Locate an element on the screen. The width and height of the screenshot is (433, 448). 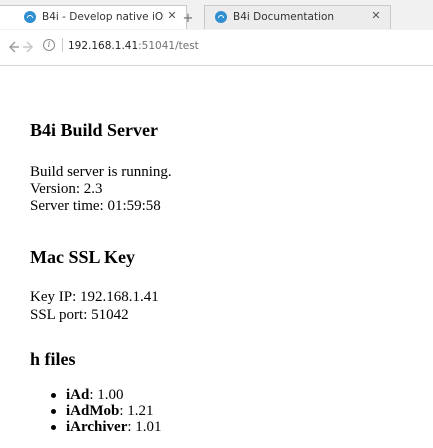
library-list: iAd: 1.00 iAdMob: 1.21 iArchiver: 1.01 is located at coordinates (105, 411).